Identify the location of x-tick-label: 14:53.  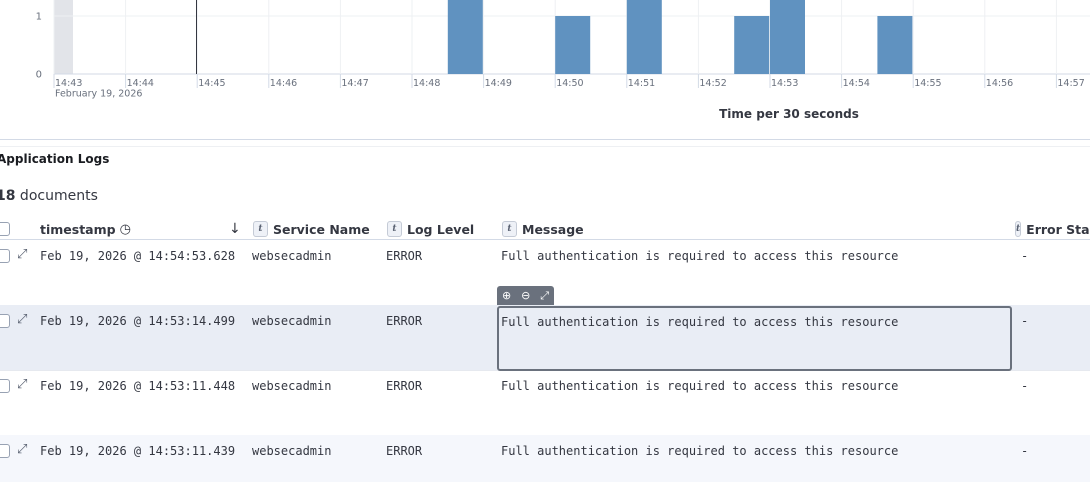
(784, 83).